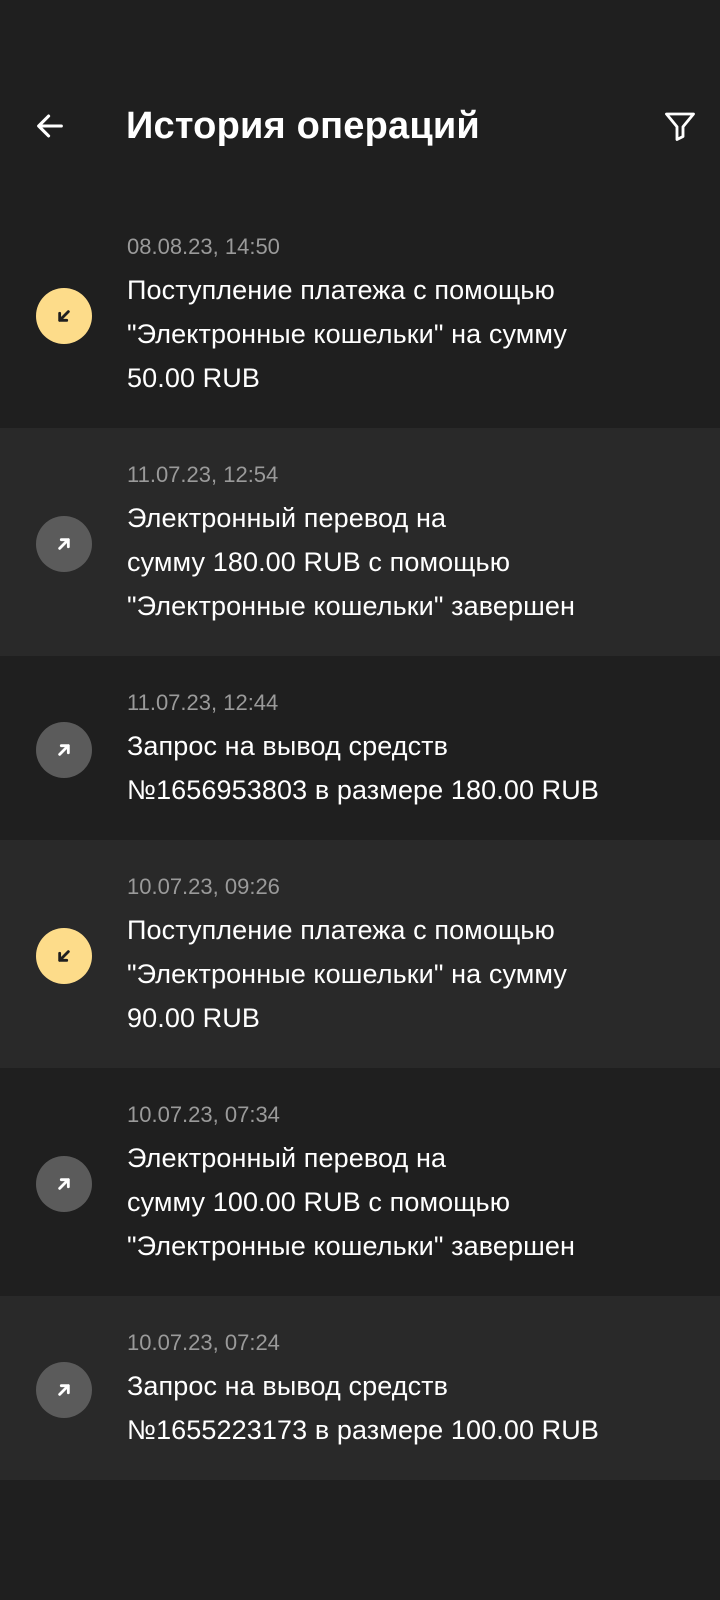  I want to click on operation-date: 10.07.23, 07:24, so click(203, 1342).